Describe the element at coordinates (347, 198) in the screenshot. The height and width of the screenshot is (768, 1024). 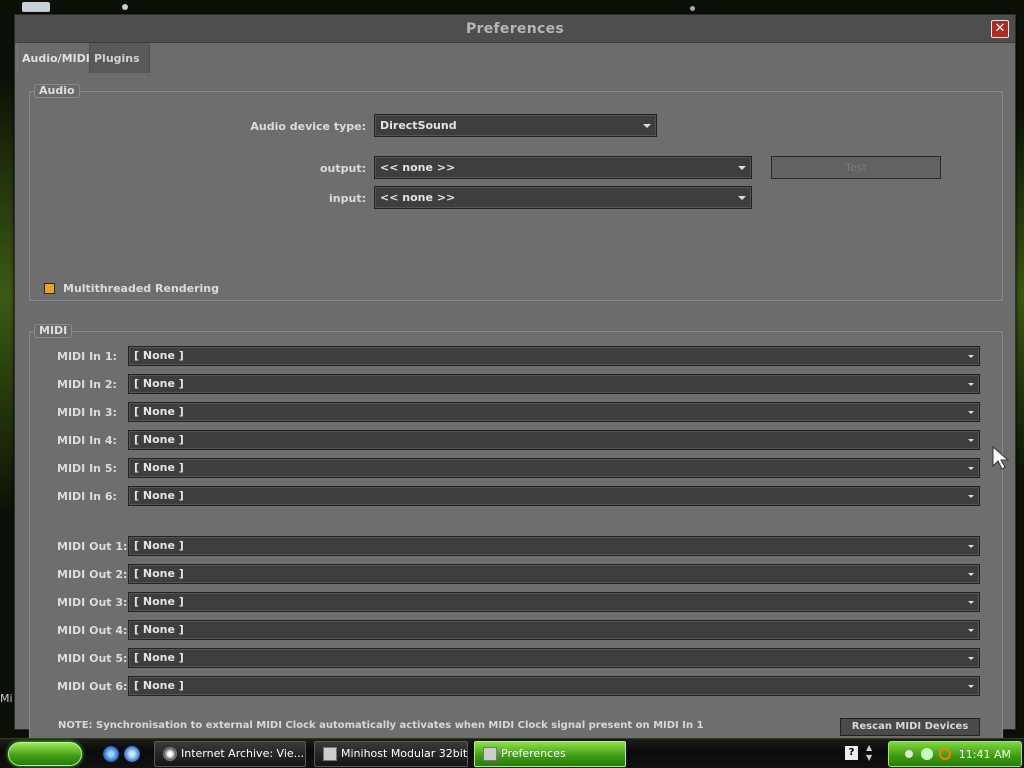
I see `input-label: input:` at that location.